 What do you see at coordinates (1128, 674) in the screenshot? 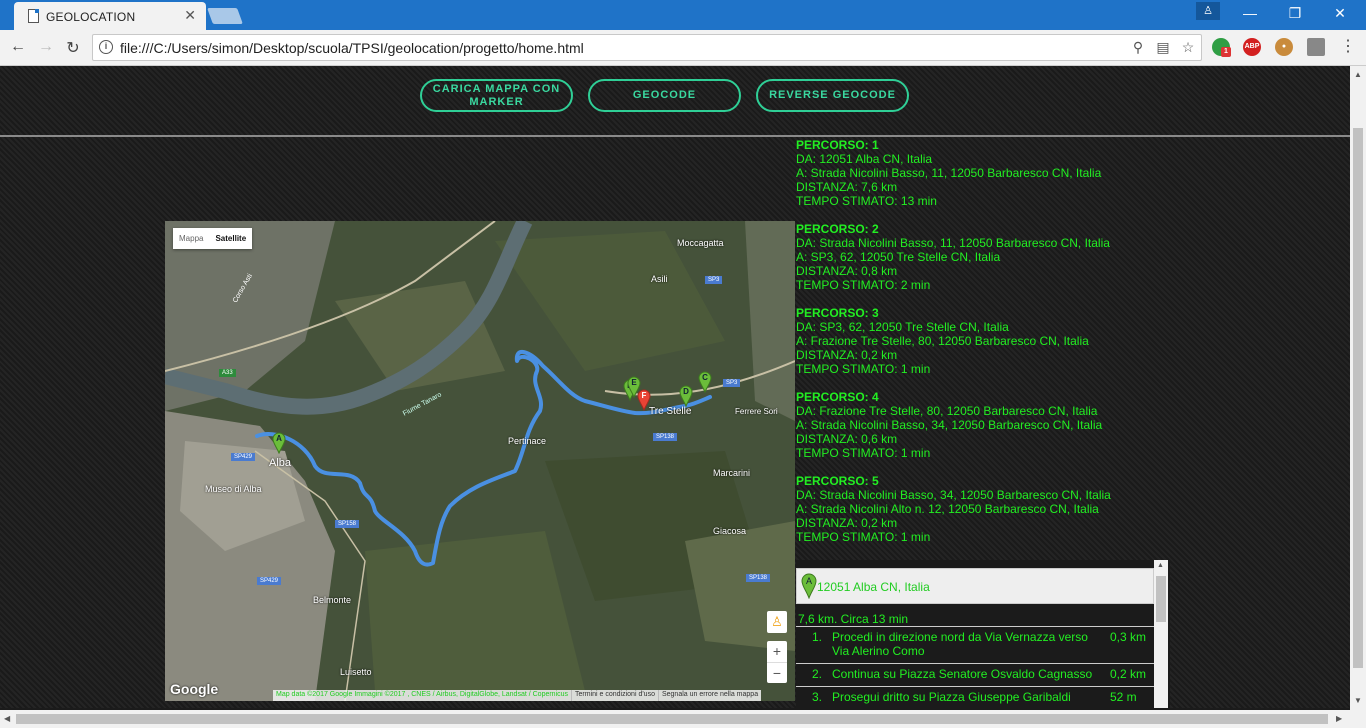
I see `step-distance: 0,2 km` at bounding box center [1128, 674].